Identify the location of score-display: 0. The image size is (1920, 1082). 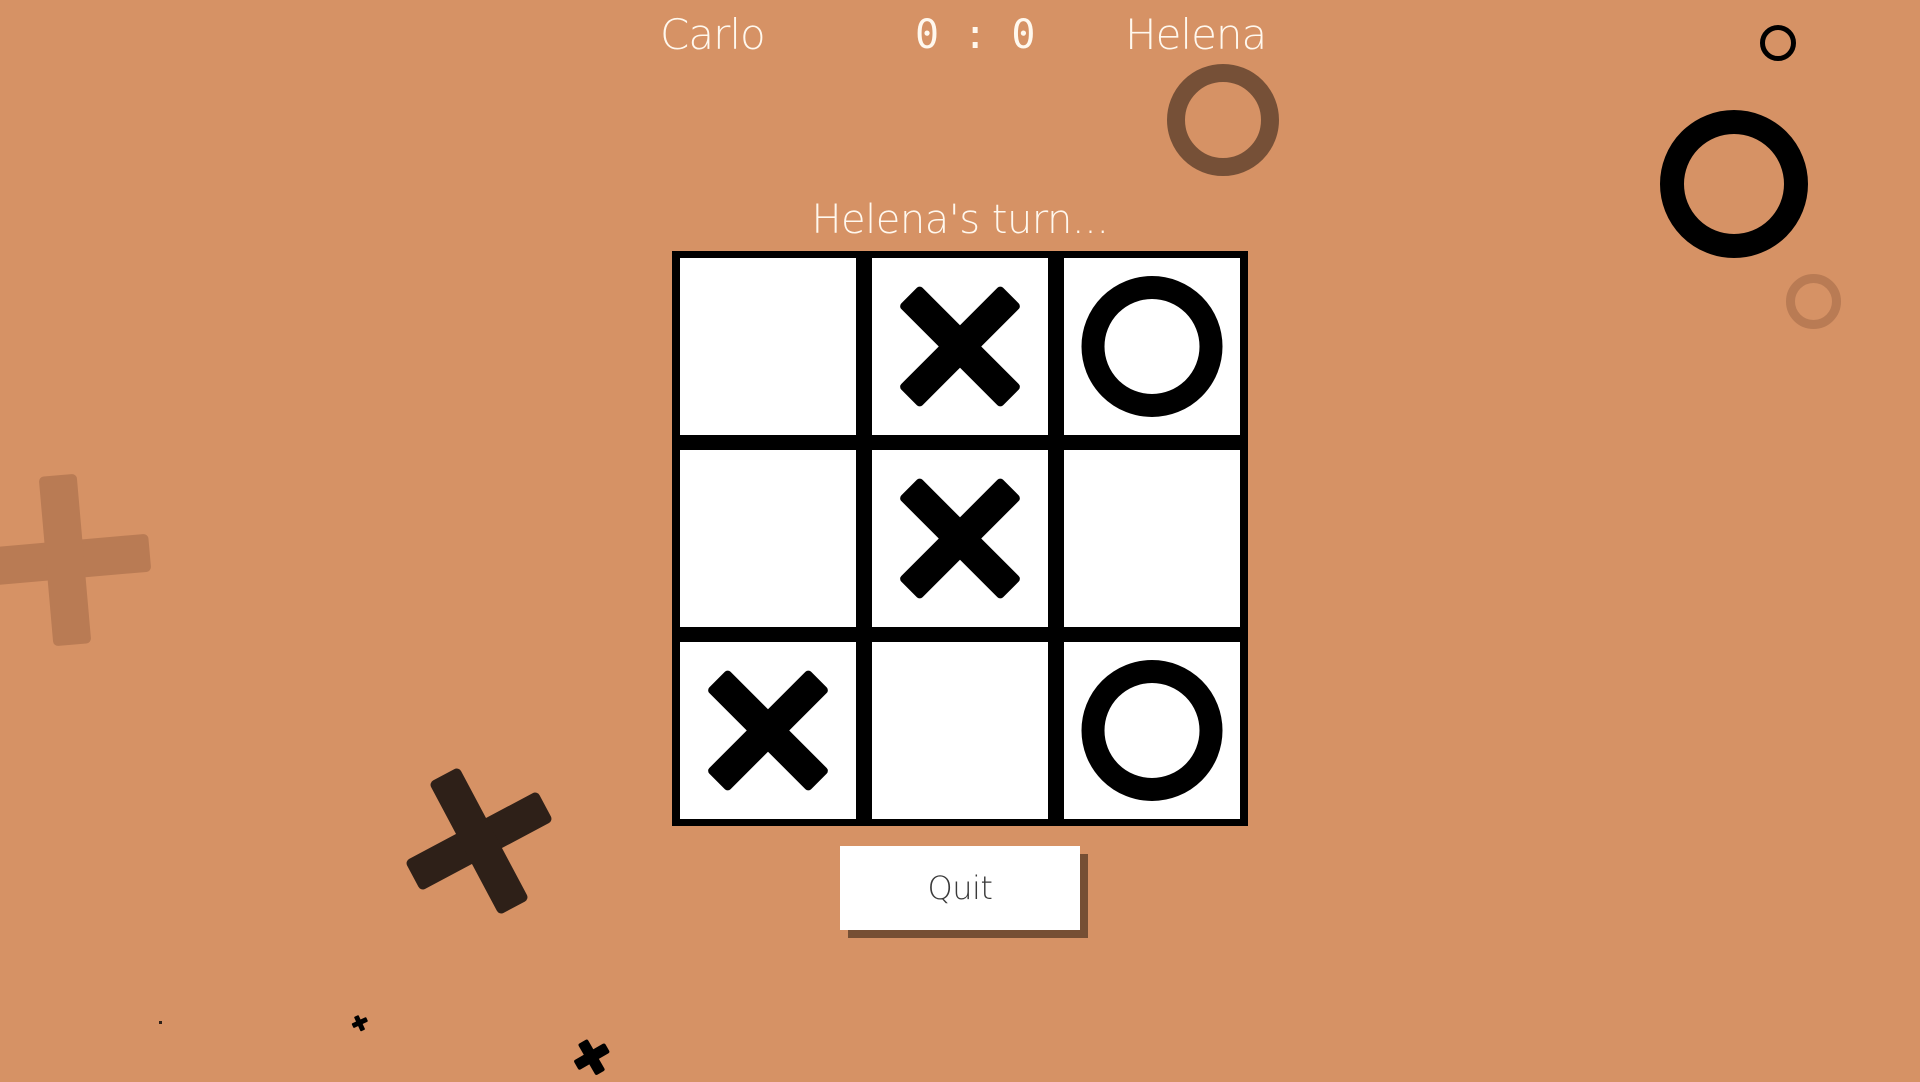
(975, 35).